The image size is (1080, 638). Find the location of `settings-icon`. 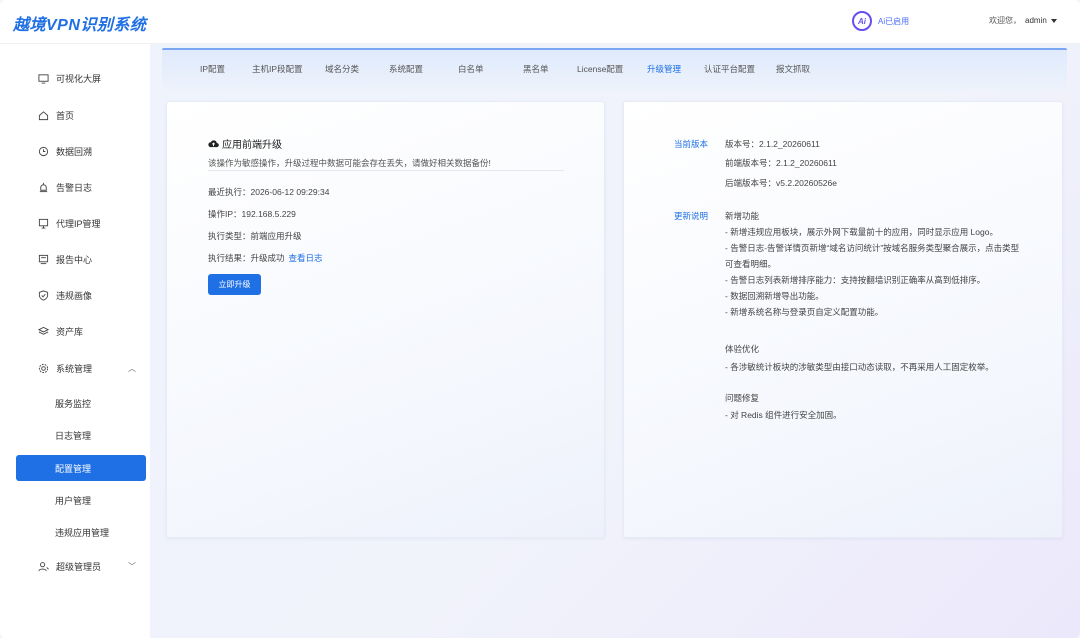

settings-icon is located at coordinates (43, 368).